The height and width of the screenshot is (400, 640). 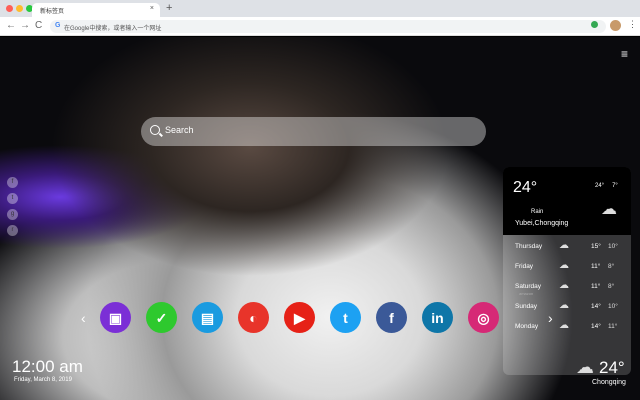 What do you see at coordinates (58, 25) in the screenshot?
I see `google-icon: G` at bounding box center [58, 25].